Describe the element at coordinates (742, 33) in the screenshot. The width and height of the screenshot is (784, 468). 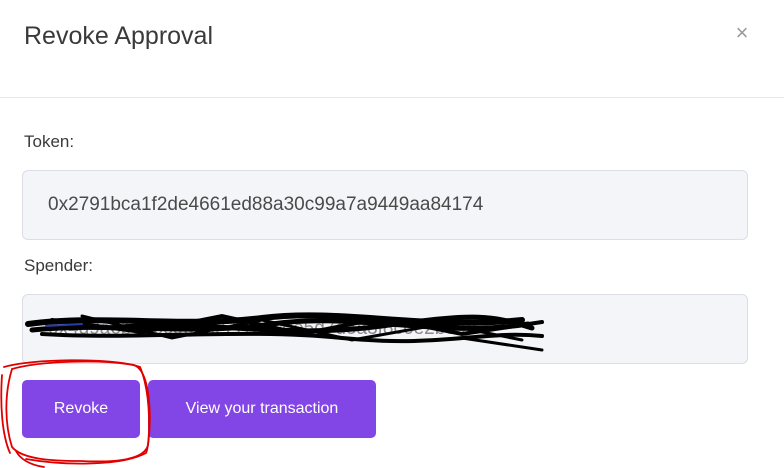
I see `close-icon: ×` at that location.